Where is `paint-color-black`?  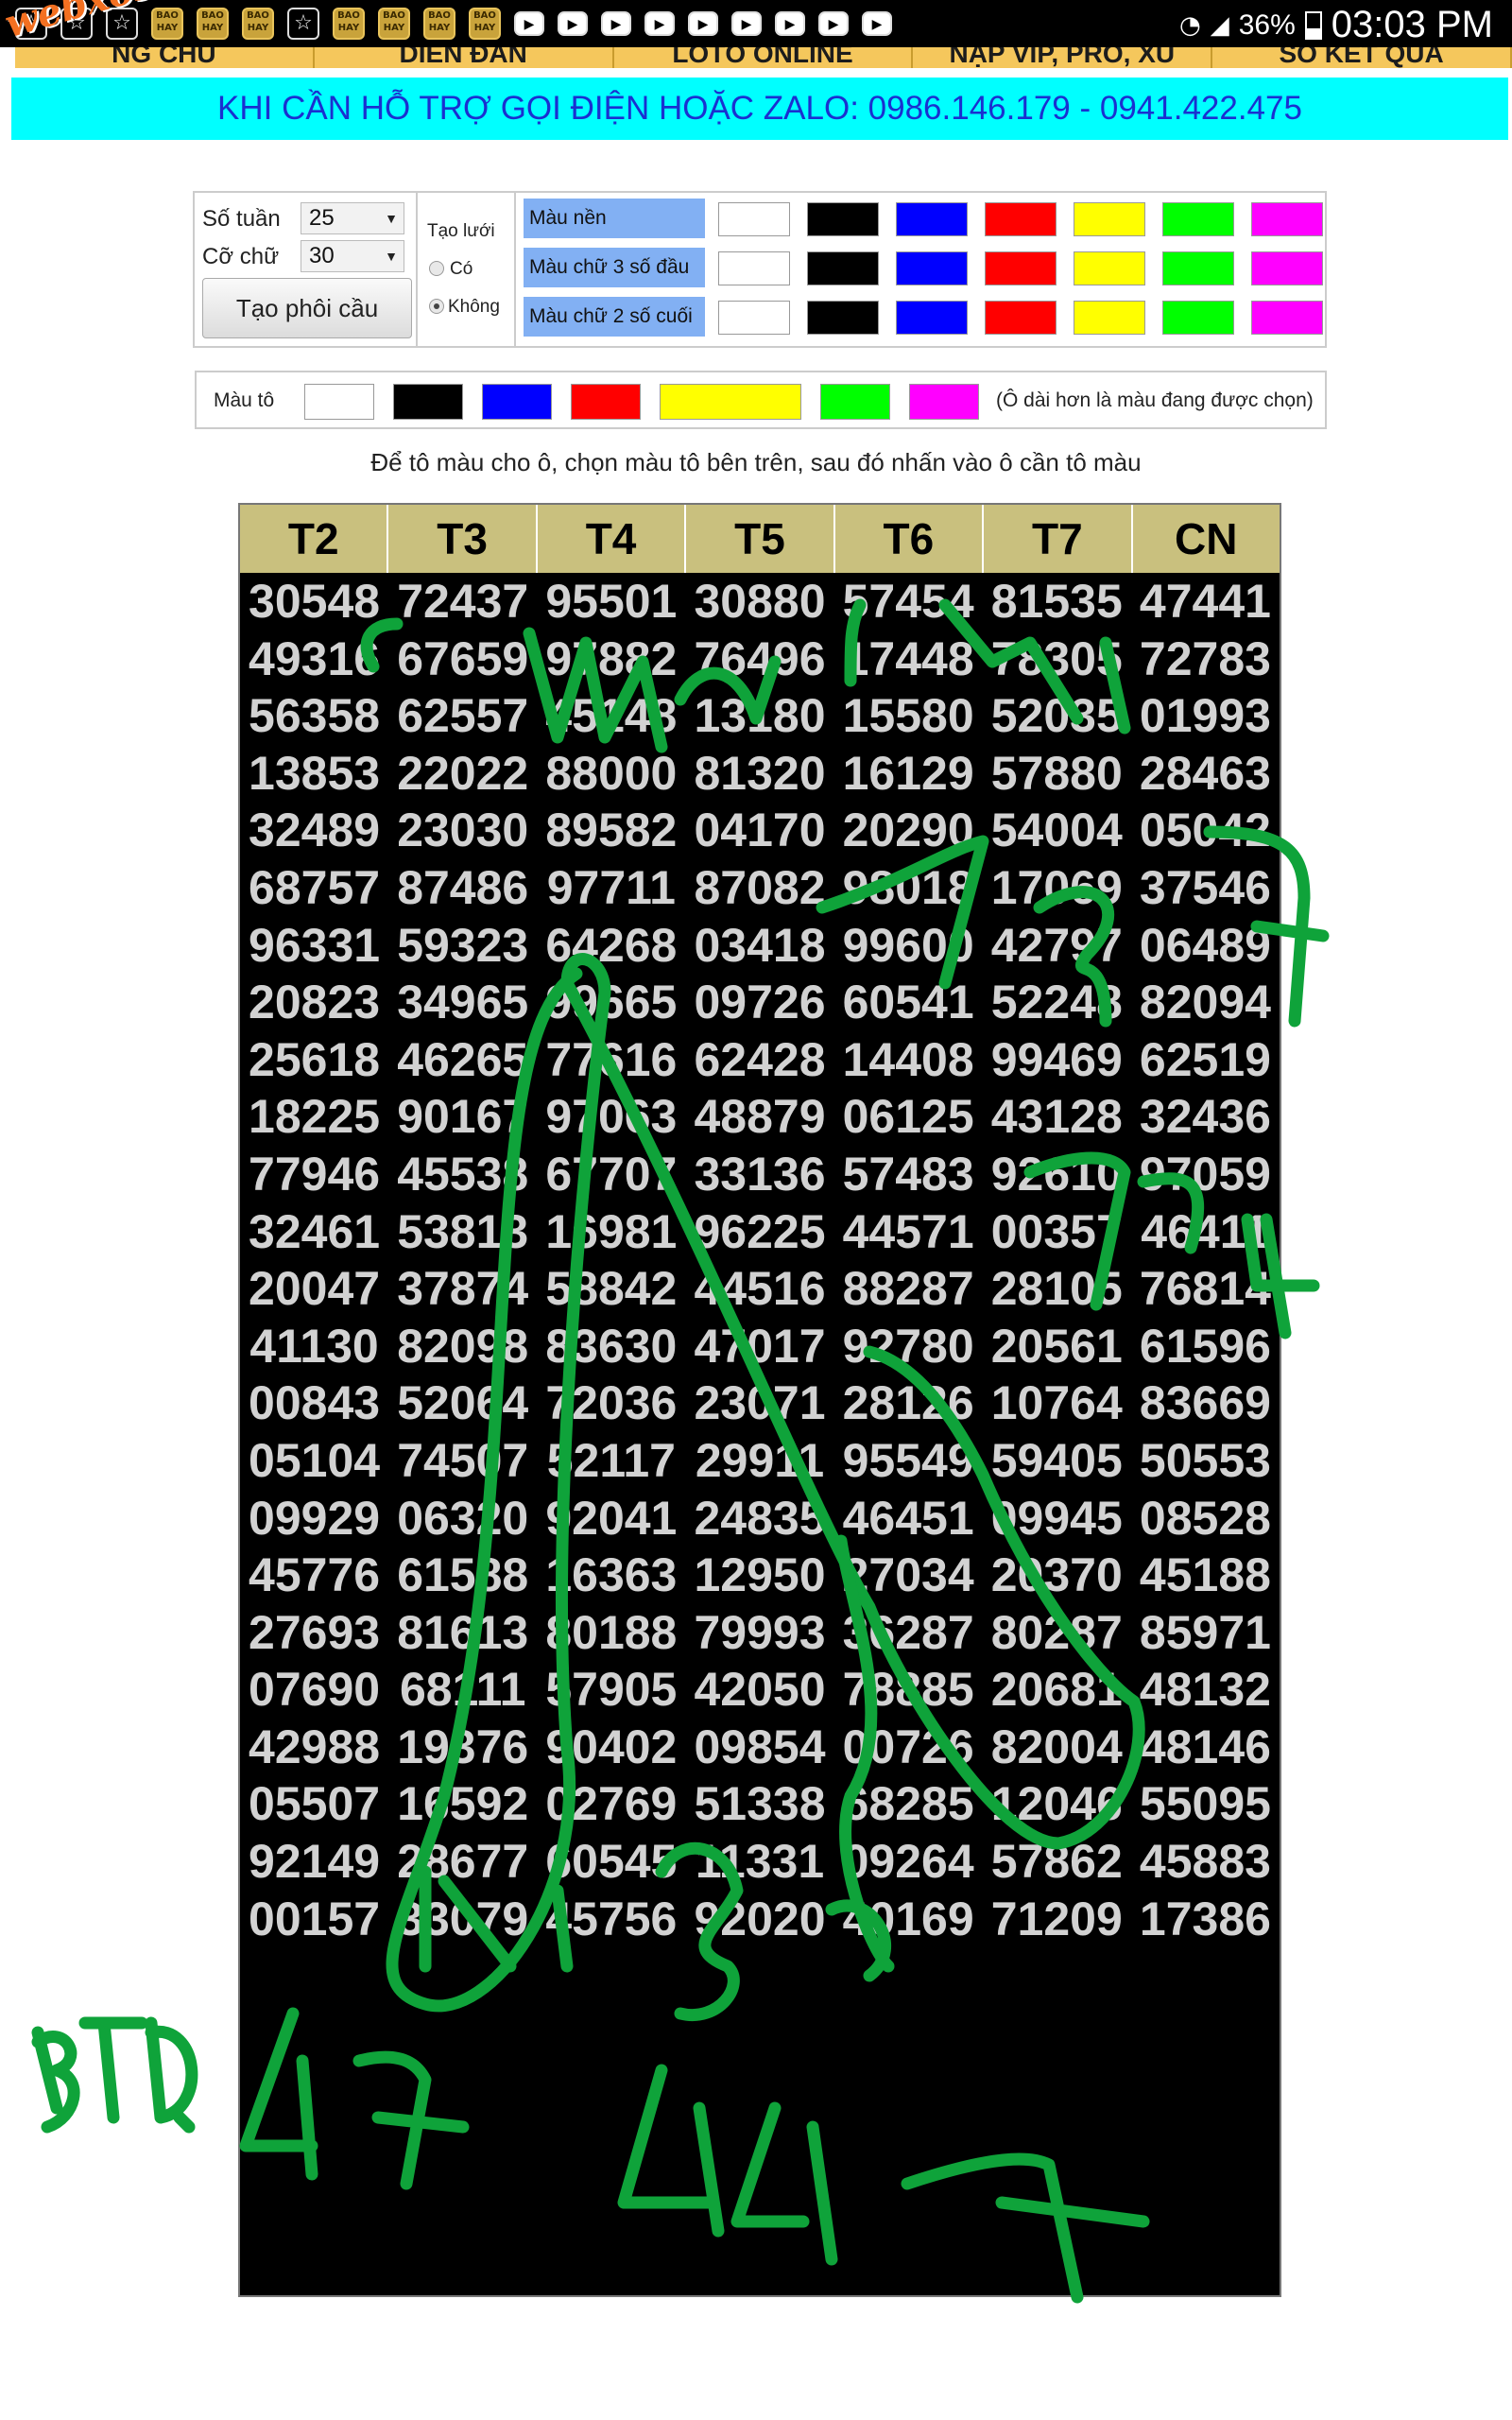
paint-color-black is located at coordinates (428, 402).